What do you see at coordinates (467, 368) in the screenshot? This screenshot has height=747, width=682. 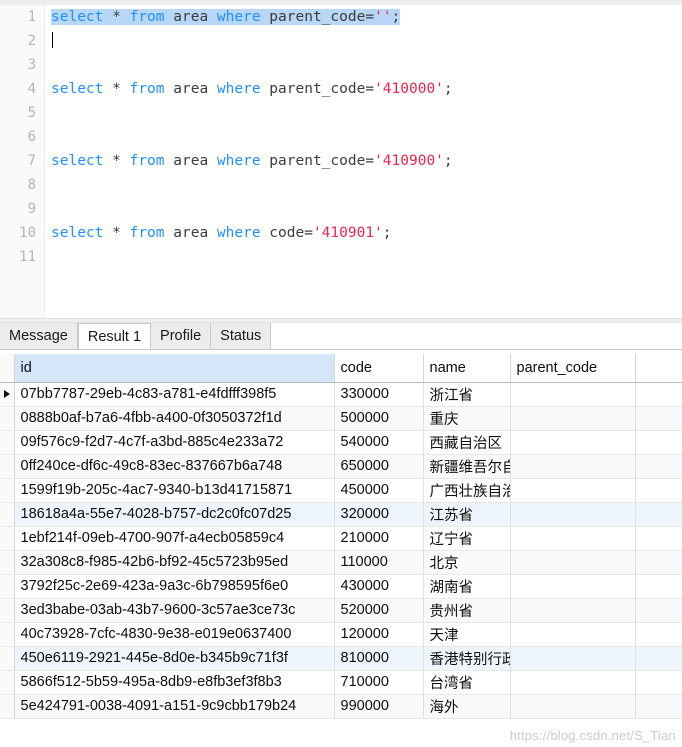 I see `column-header-name: name` at bounding box center [467, 368].